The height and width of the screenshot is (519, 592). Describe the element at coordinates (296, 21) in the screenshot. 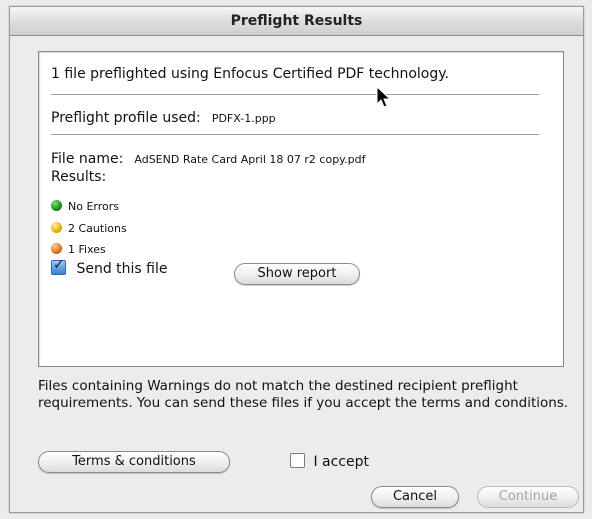

I see `dialog-title: Preflight Results` at that location.